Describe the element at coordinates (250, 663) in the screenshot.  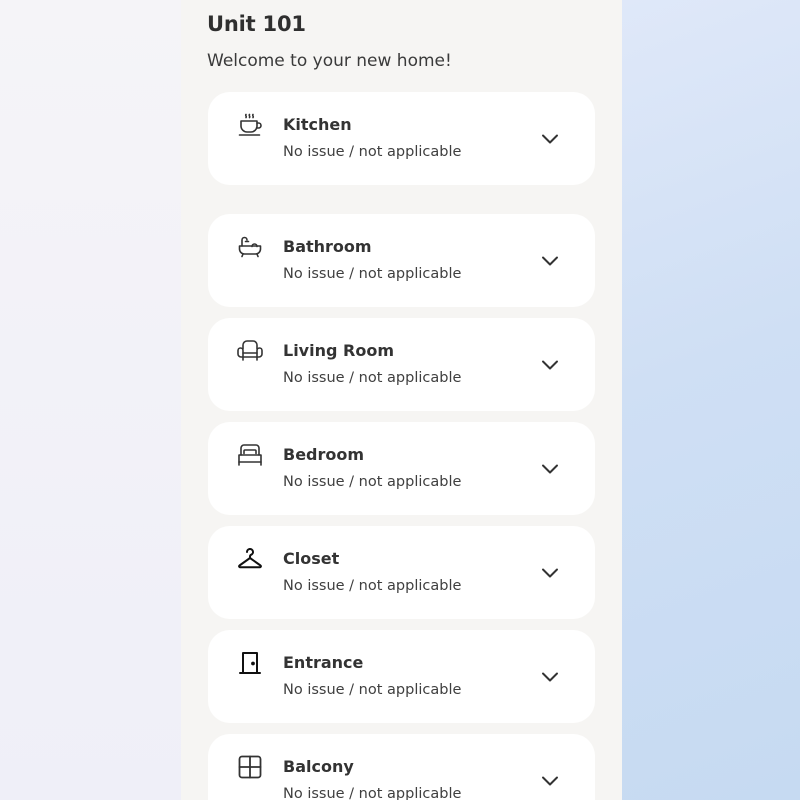
I see `door-icon` at that location.